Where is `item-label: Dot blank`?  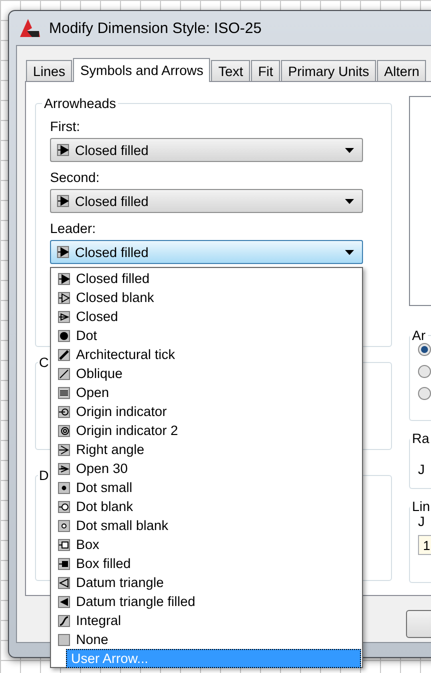
item-label: Dot blank is located at coordinates (105, 506).